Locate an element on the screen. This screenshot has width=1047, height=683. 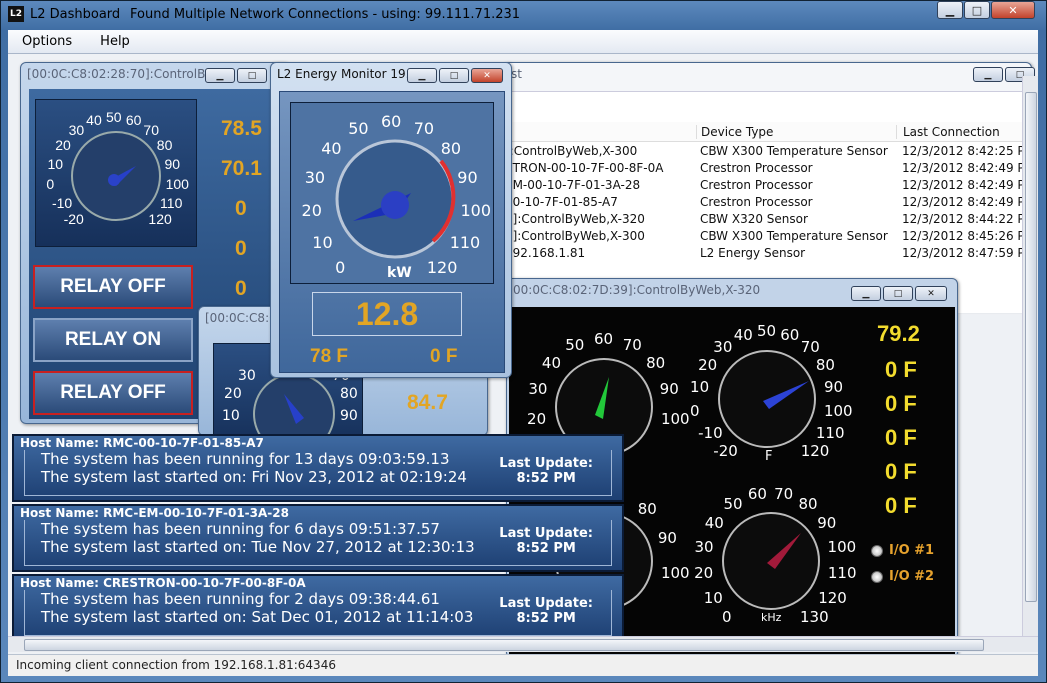
cell-type: L2 Energy Sensor is located at coordinates (753, 252).